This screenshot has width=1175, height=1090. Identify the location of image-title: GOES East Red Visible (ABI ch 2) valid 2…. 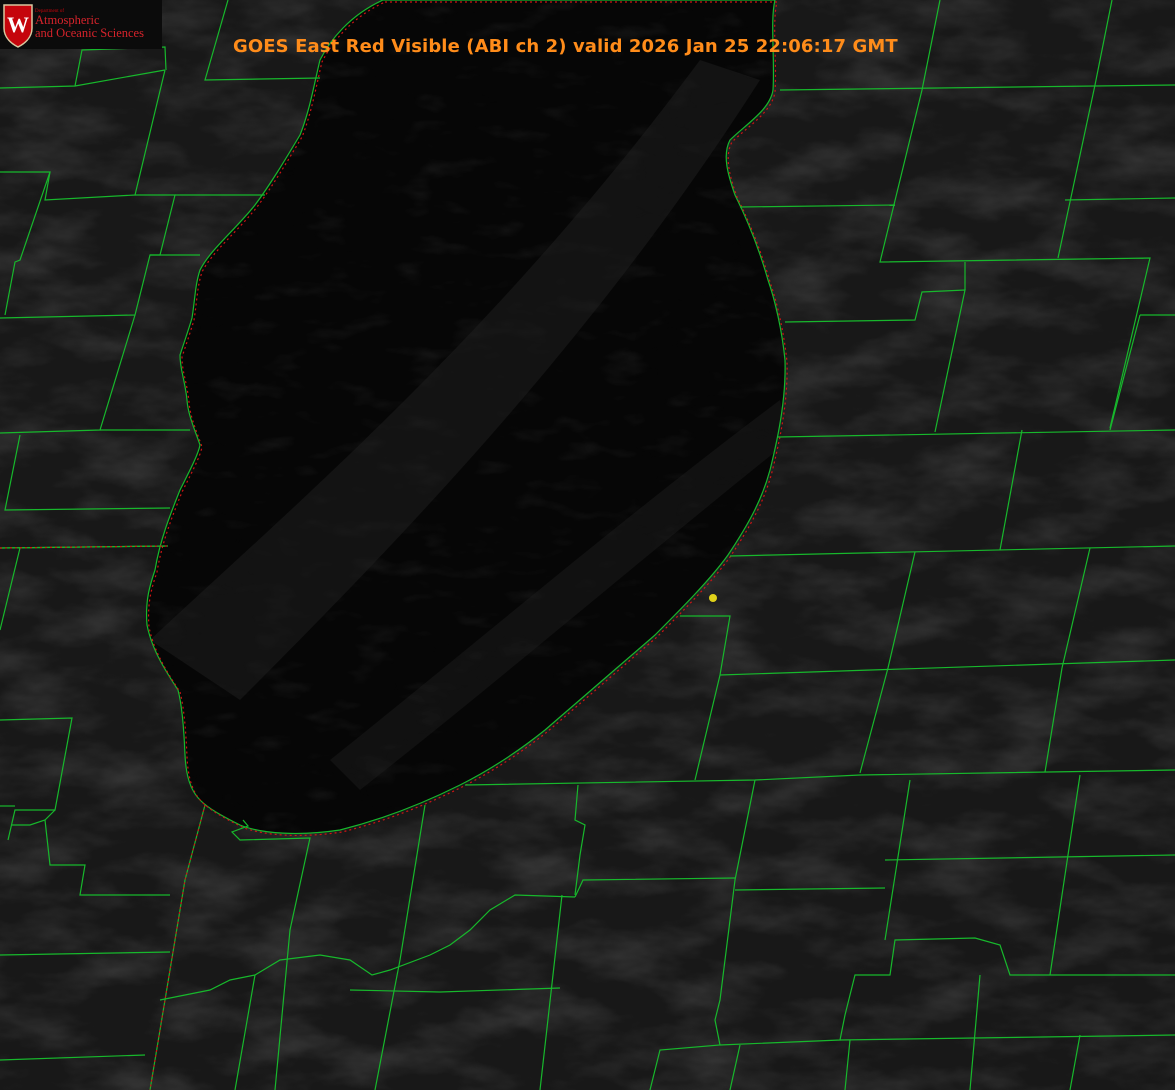
(565, 46).